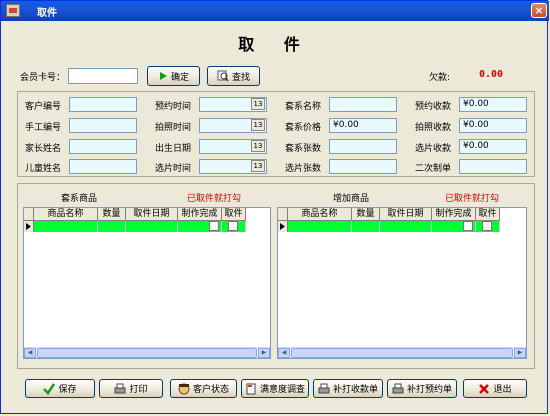 This screenshot has height=416, width=550. Describe the element at coordinates (210, 390) in the screenshot. I see `customer-status-label: 客户状态` at that location.